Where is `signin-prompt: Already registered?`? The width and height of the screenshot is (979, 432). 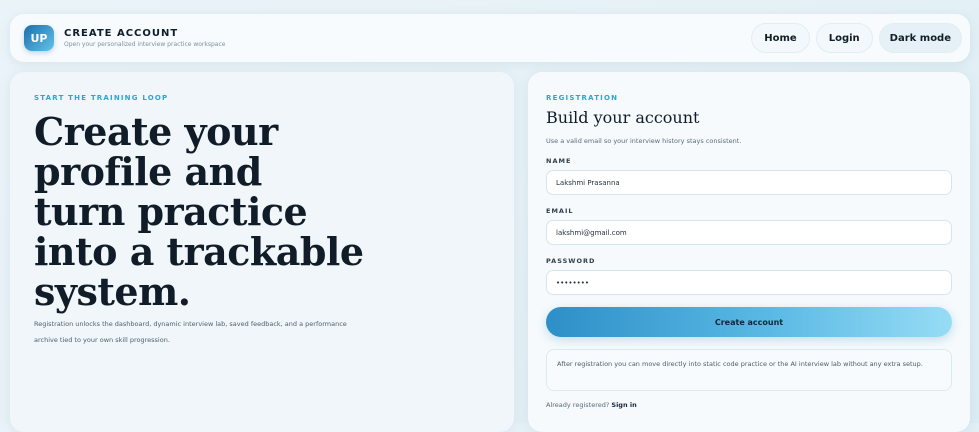
signin-prompt: Already registered? is located at coordinates (578, 405).